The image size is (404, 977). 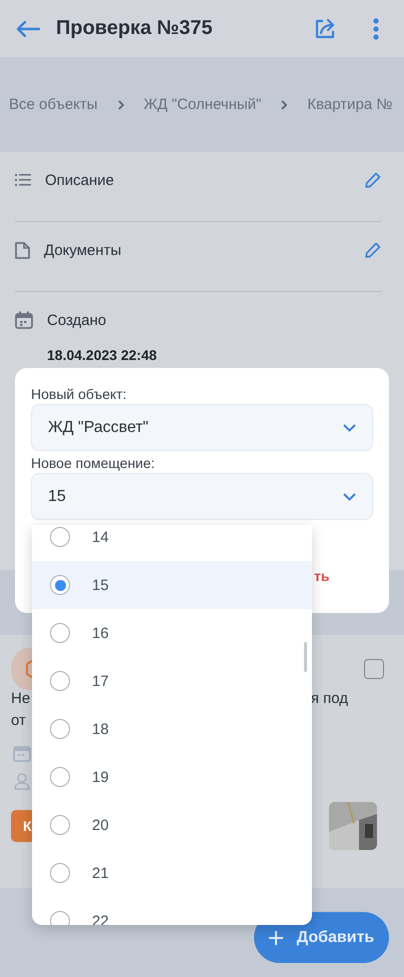 I want to click on card-text: я под, so click(x=329, y=699).